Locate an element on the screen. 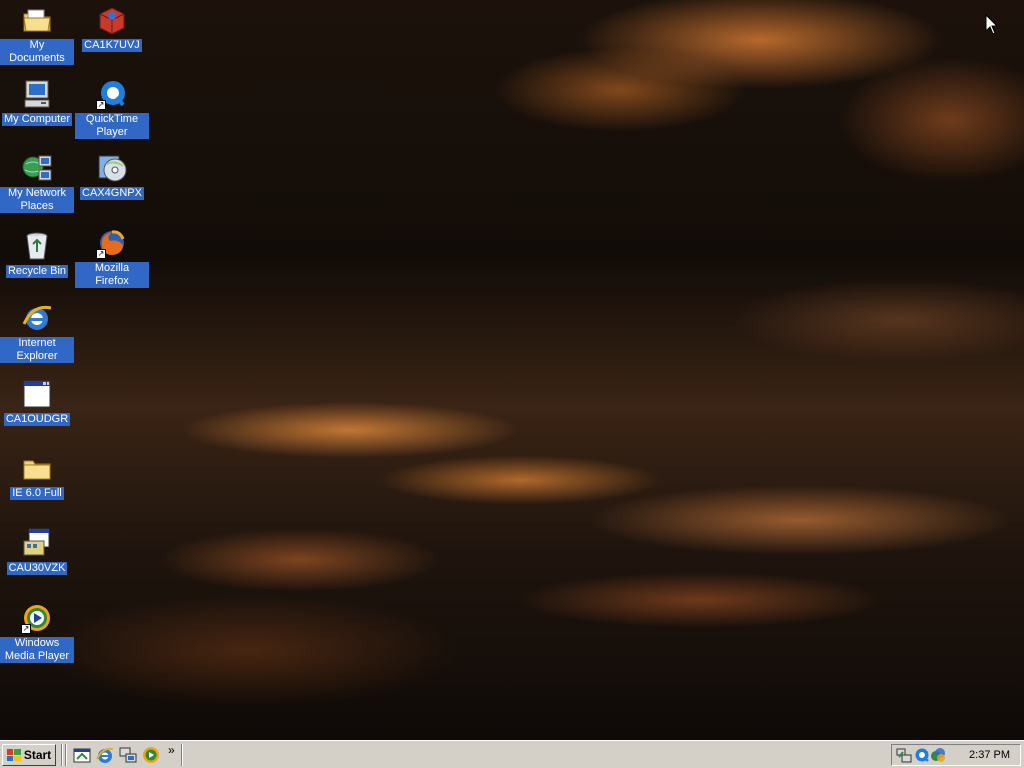 The width and height of the screenshot is (1024, 768). my-documents-icon is located at coordinates (37, 20).